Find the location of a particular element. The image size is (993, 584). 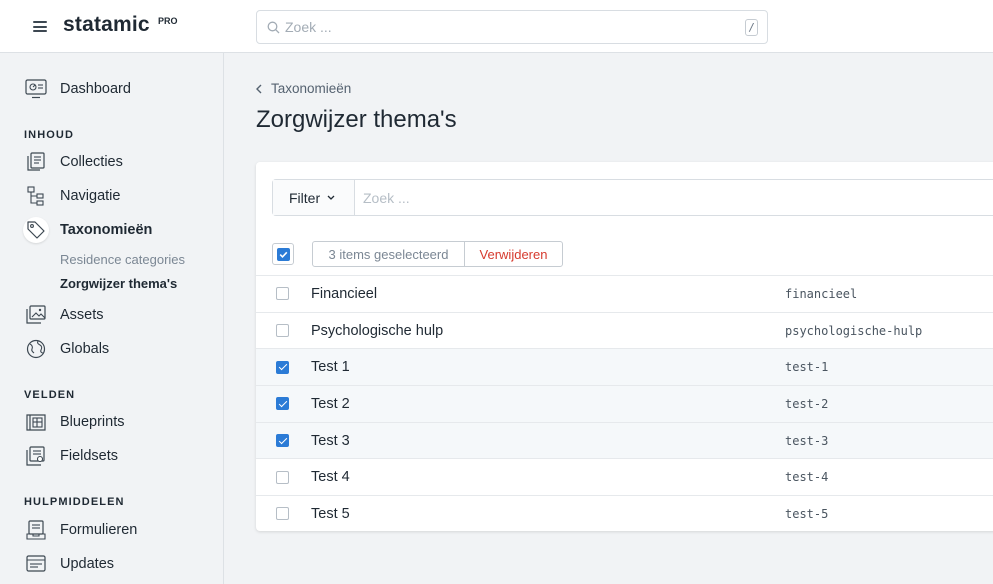

updates-icon is located at coordinates (36, 564).